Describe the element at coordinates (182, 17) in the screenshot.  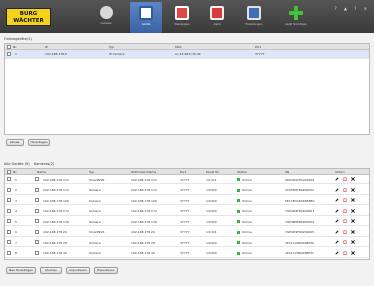
I see `nav-playback: Wiedergabe` at that location.